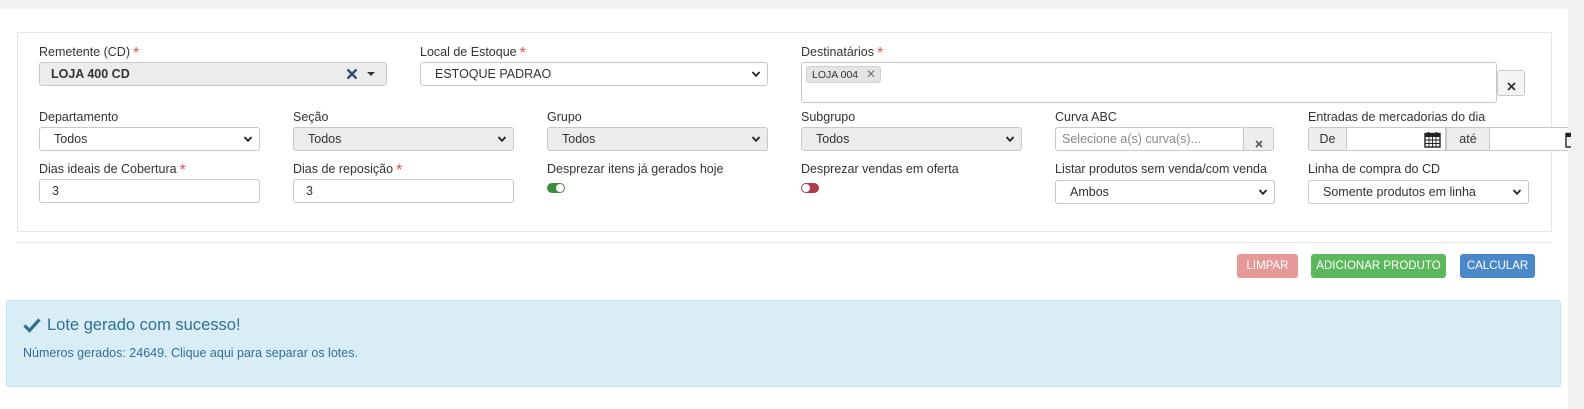 Image resolution: width=1584 pixels, height=409 pixels. What do you see at coordinates (55, 191) in the screenshot?
I see `dias-cobertura-value: 3` at bounding box center [55, 191].